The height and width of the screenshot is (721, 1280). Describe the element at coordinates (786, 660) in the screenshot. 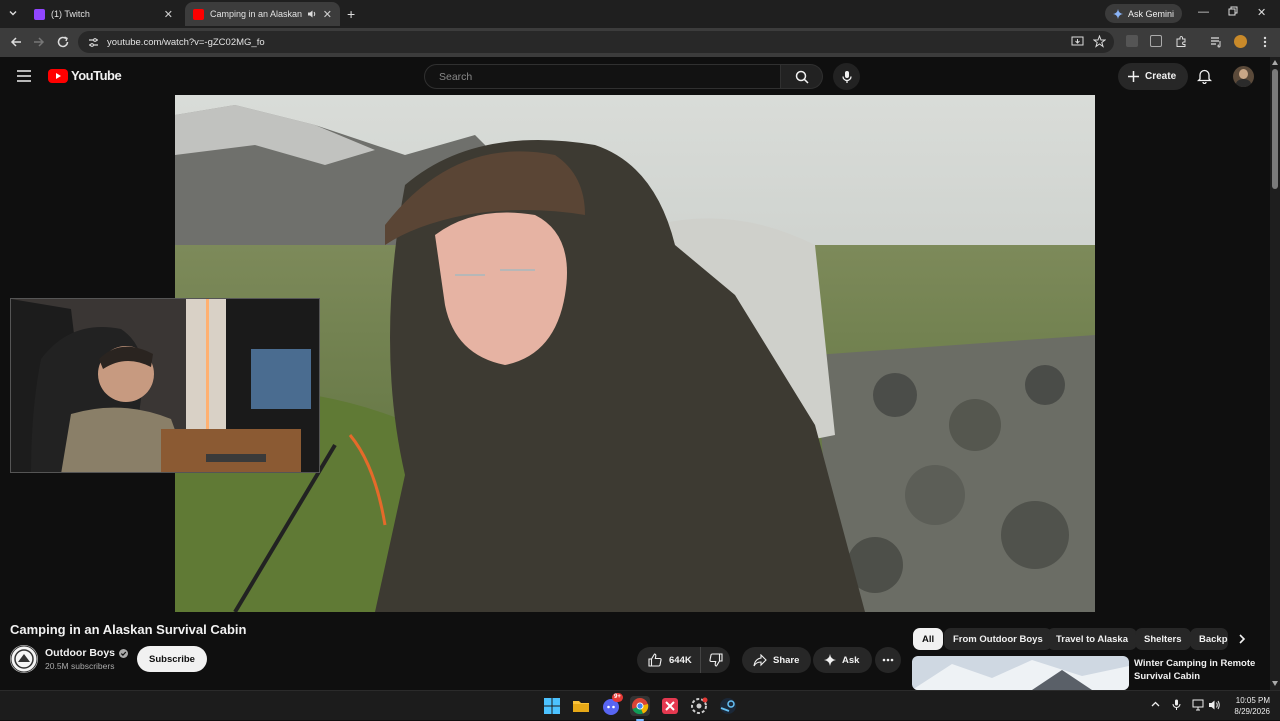

I see `share-label: Share` at that location.